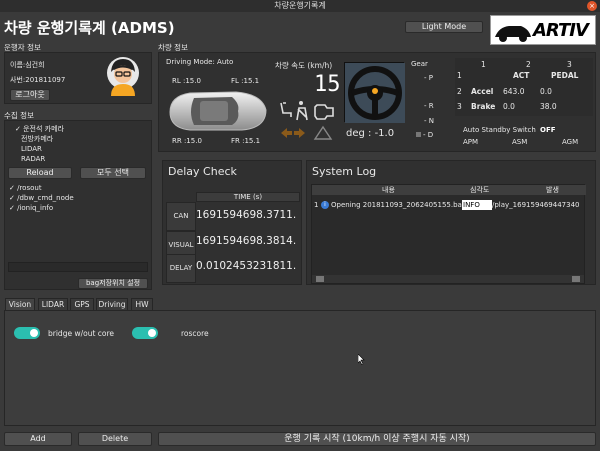 The image size is (600, 451). I want to click on tab-driving: Driving, so click(112, 304).